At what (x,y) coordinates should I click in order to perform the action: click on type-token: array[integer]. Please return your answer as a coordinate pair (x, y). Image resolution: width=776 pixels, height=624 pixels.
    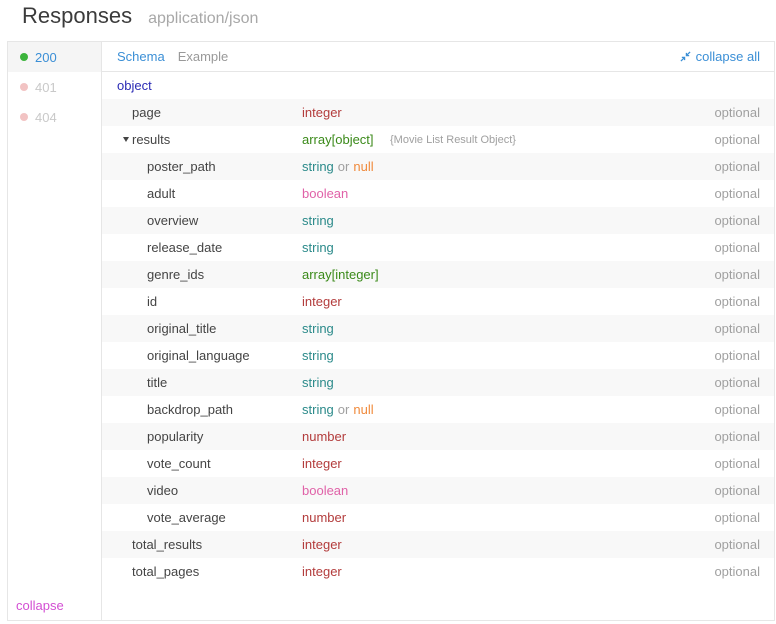
    Looking at the image, I should click on (340, 274).